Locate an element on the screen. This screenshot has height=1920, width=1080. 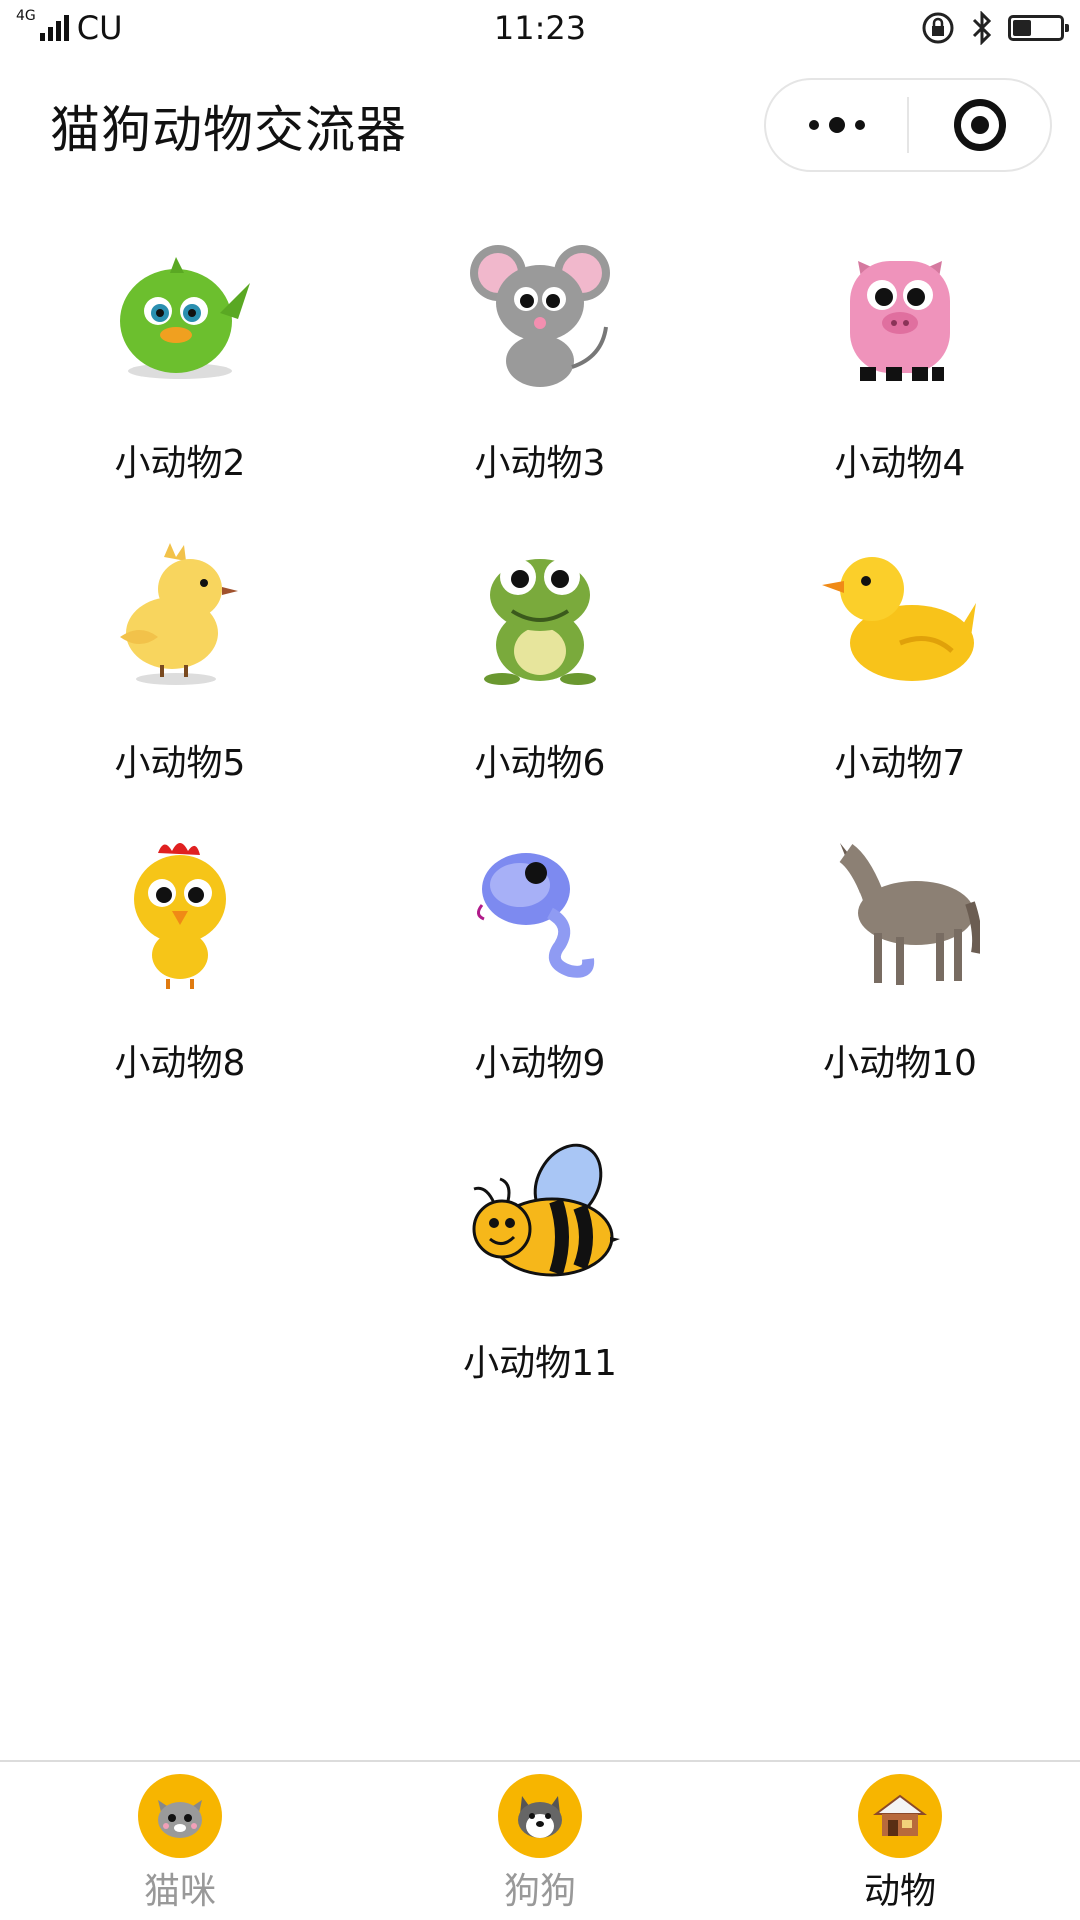
frog-icon is located at coordinates (540, 613).